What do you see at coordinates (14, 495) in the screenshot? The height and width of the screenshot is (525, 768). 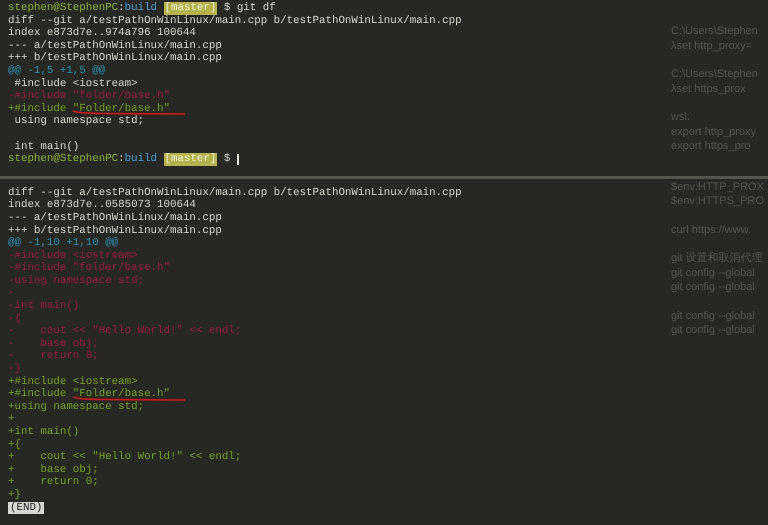 I see `diff-line: +}` at bounding box center [14, 495].